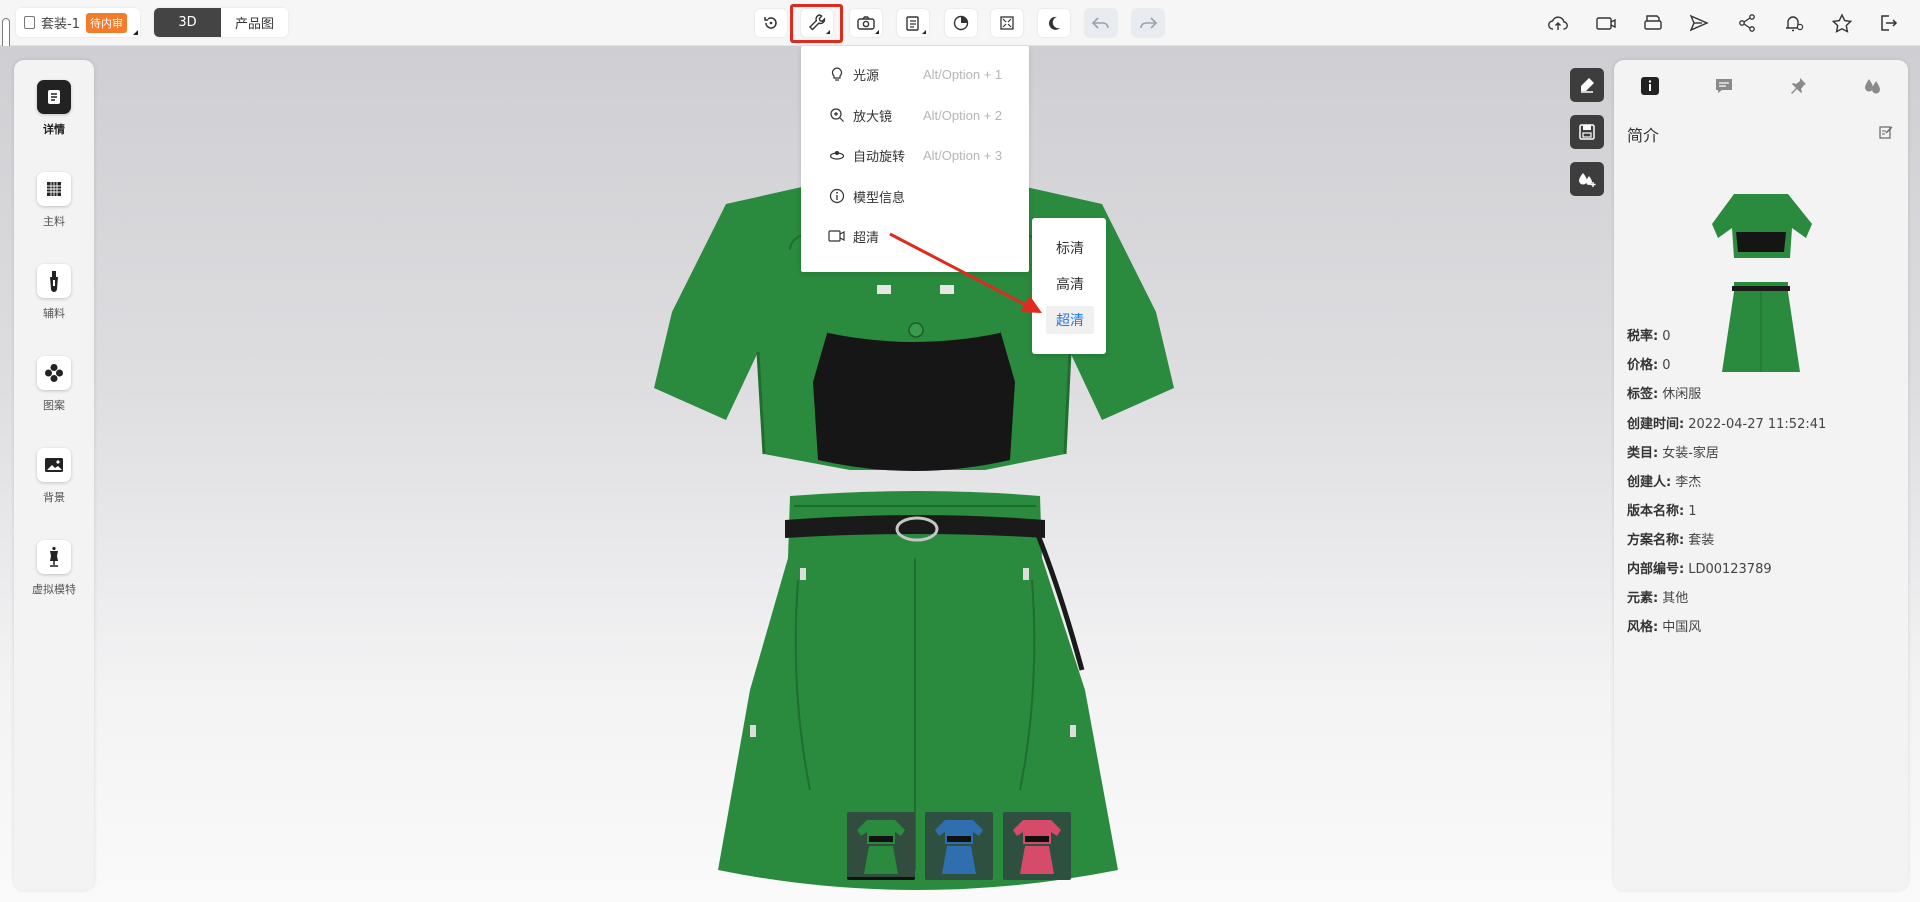  I want to click on lightbulb-icon, so click(837, 74).